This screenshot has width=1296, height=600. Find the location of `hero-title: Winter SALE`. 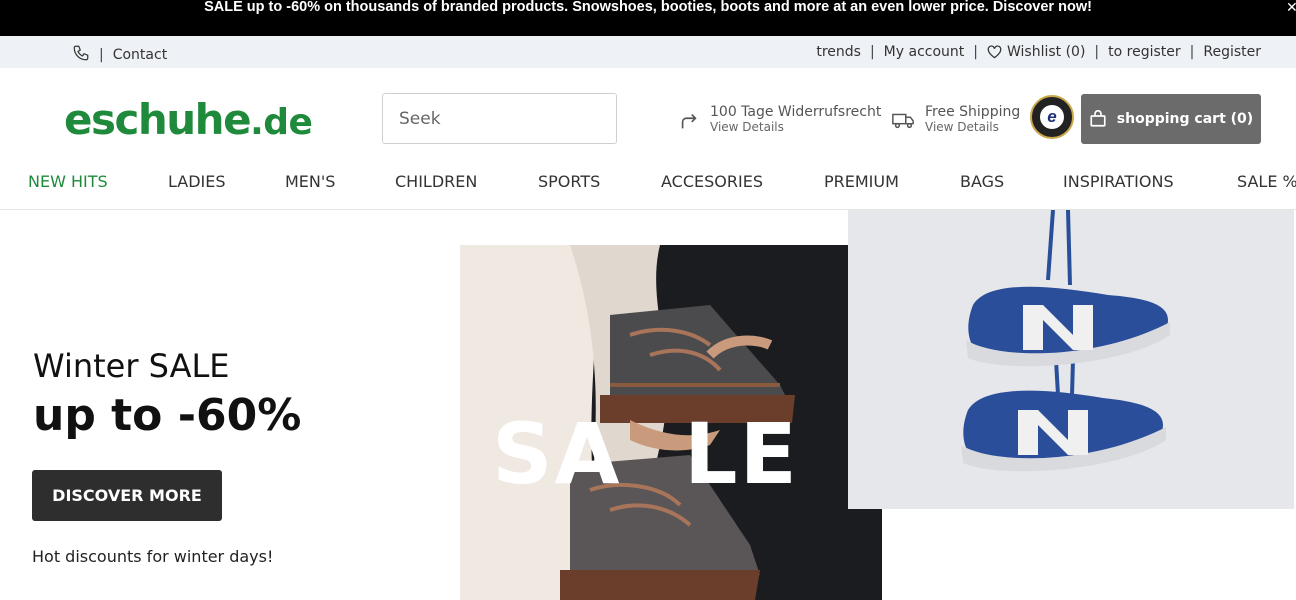

hero-title: Winter SALE is located at coordinates (131, 366).